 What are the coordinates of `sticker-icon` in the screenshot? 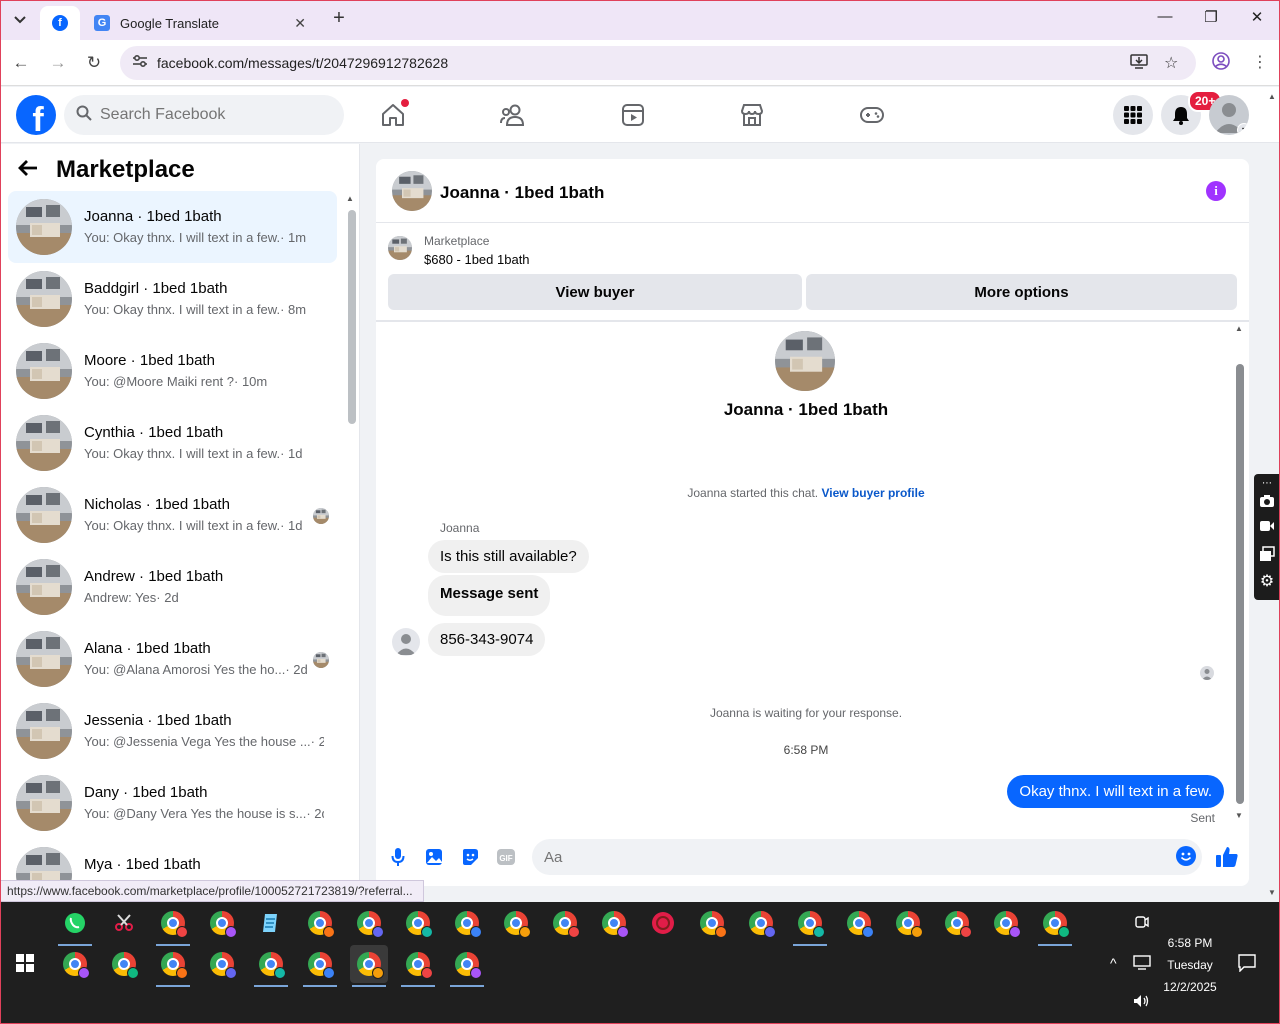 It's located at (470, 857).